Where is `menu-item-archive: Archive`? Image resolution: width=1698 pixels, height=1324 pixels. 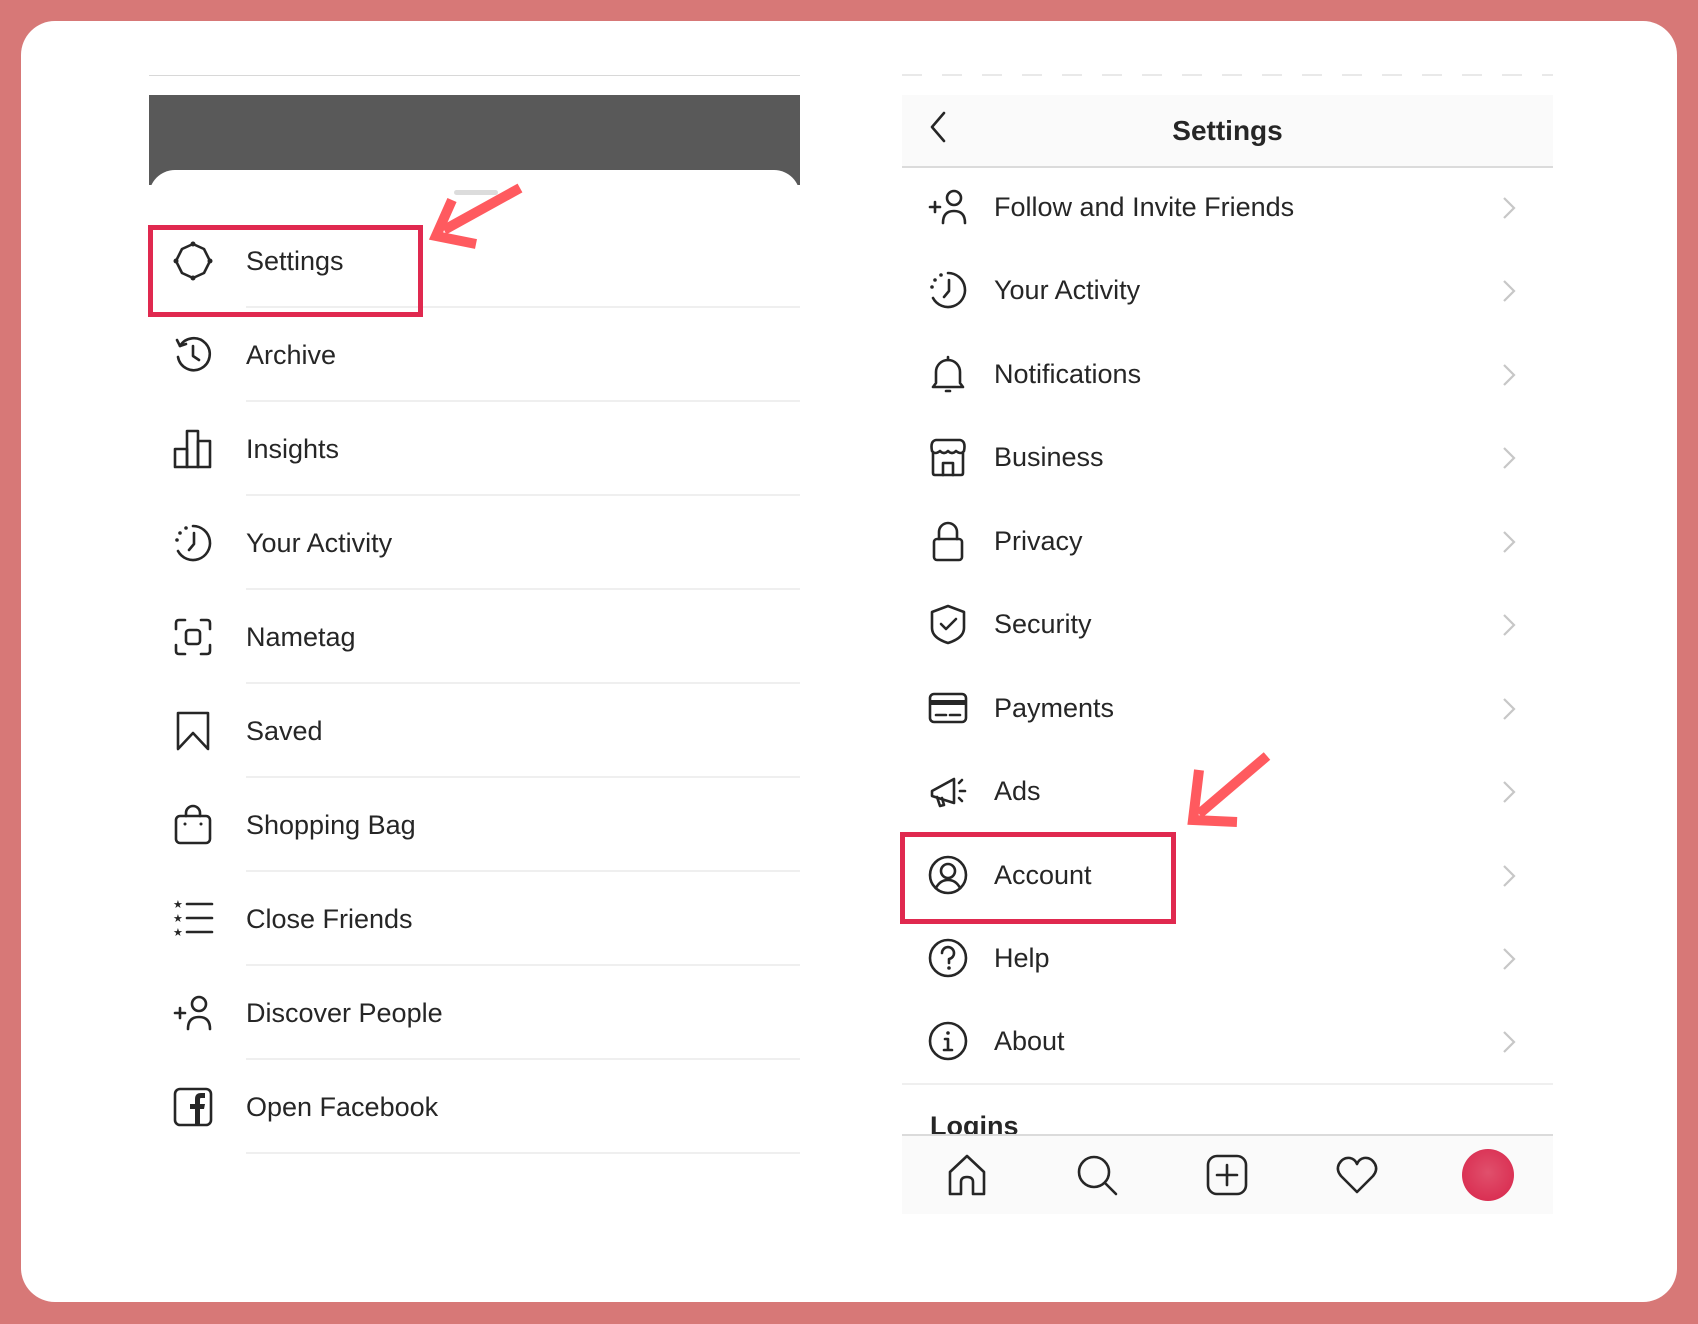 menu-item-archive: Archive is located at coordinates (474, 355).